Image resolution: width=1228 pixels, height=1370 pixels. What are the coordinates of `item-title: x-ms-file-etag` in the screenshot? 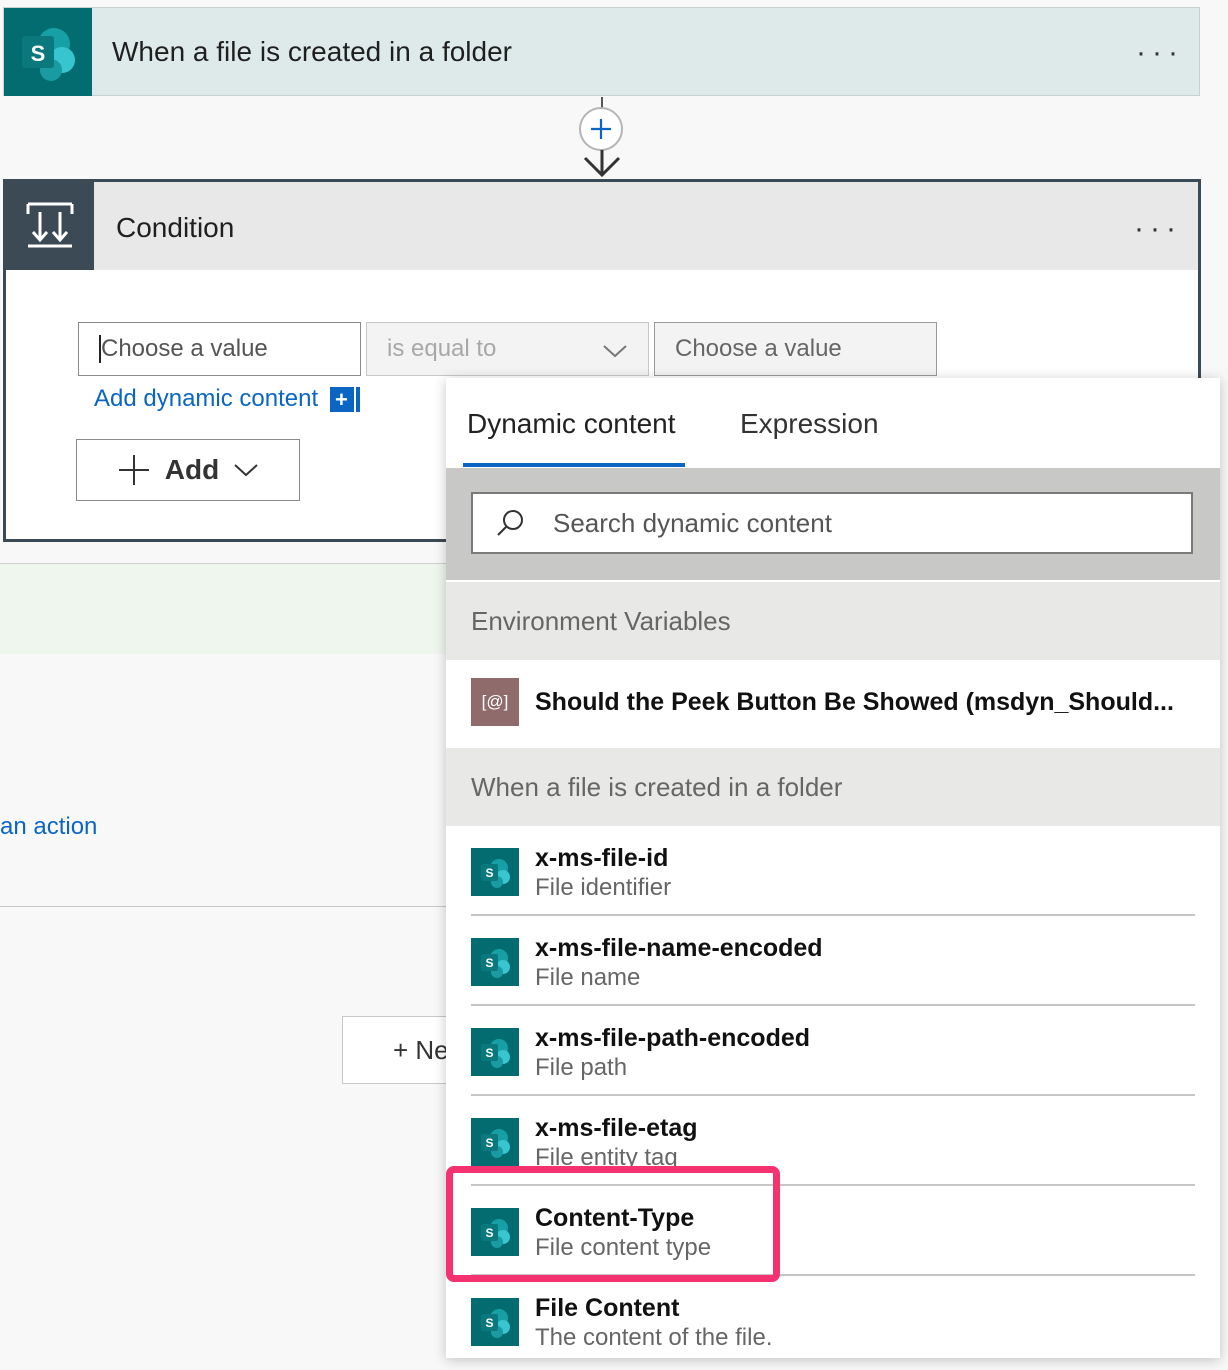 It's located at (616, 1128).